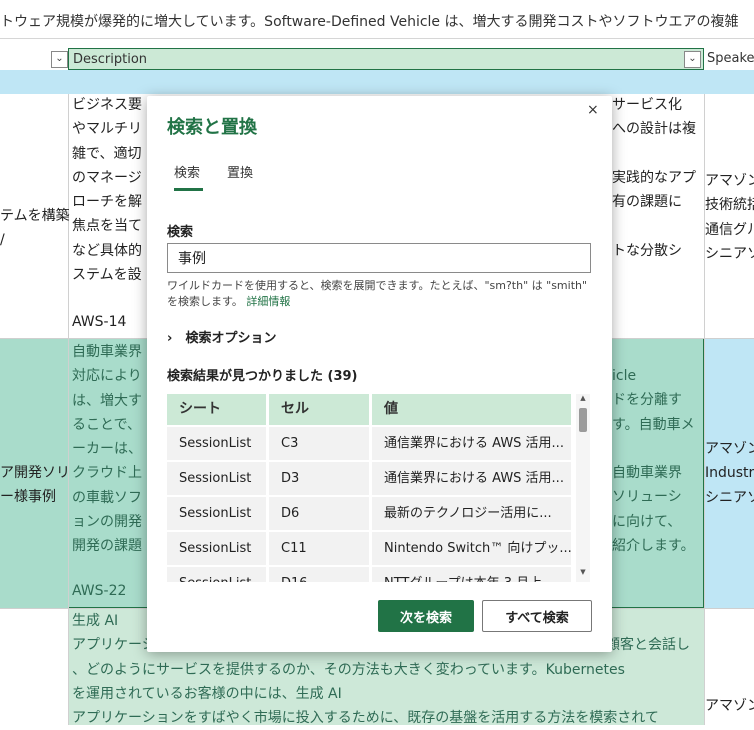  Describe the element at coordinates (99, 322) in the screenshot. I see `cell-text: AWS-14` at that location.